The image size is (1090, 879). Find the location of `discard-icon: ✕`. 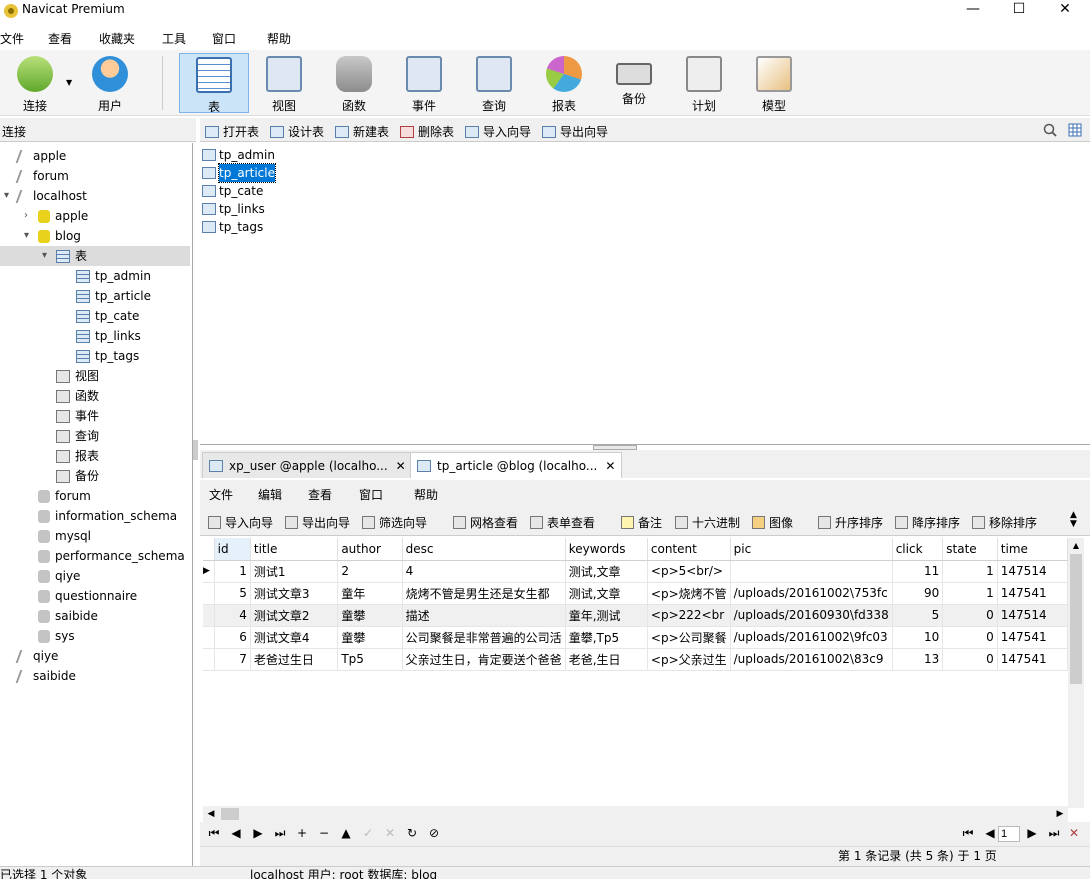

discard-icon: ✕ is located at coordinates (390, 833).